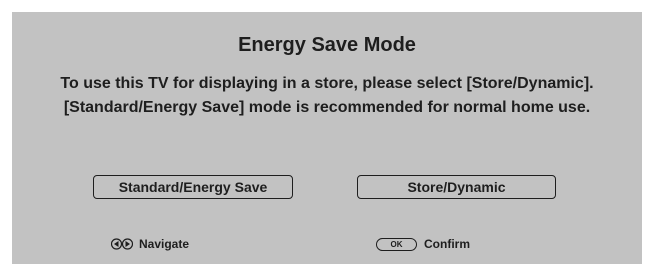 The width and height of the screenshot is (651, 264). Describe the element at coordinates (396, 244) in the screenshot. I see `ok-button-icon: OK` at that location.